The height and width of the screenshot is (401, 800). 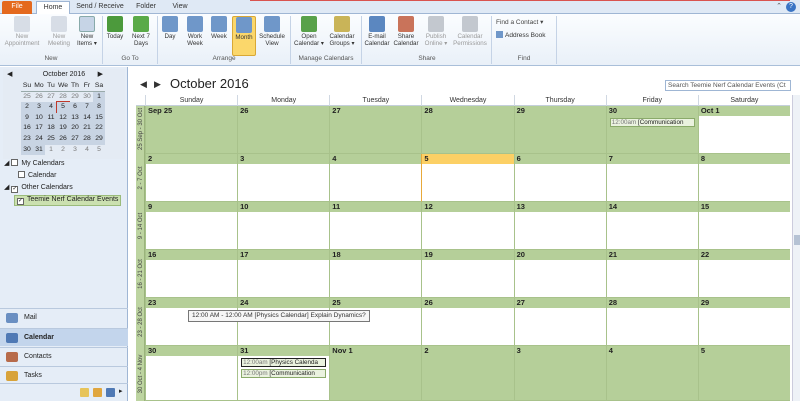 What do you see at coordinates (375, 322) in the screenshot?
I see `day-cell: 25` at bounding box center [375, 322].